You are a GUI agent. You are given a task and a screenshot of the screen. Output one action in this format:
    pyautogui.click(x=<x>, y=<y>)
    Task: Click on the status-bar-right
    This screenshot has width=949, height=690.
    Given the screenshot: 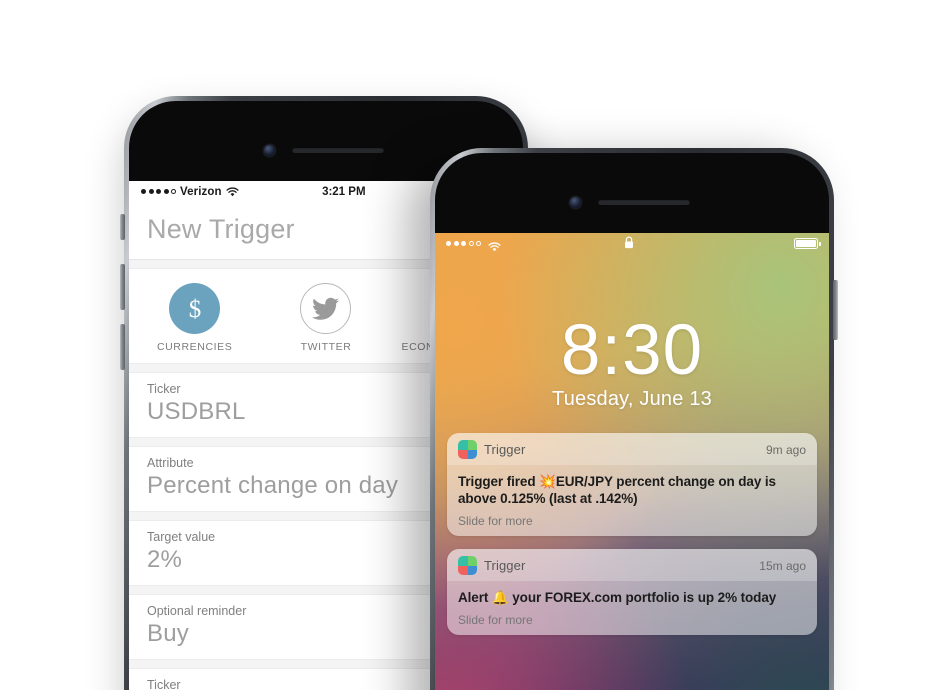 What is the action you would take?
    pyautogui.click(x=632, y=243)
    